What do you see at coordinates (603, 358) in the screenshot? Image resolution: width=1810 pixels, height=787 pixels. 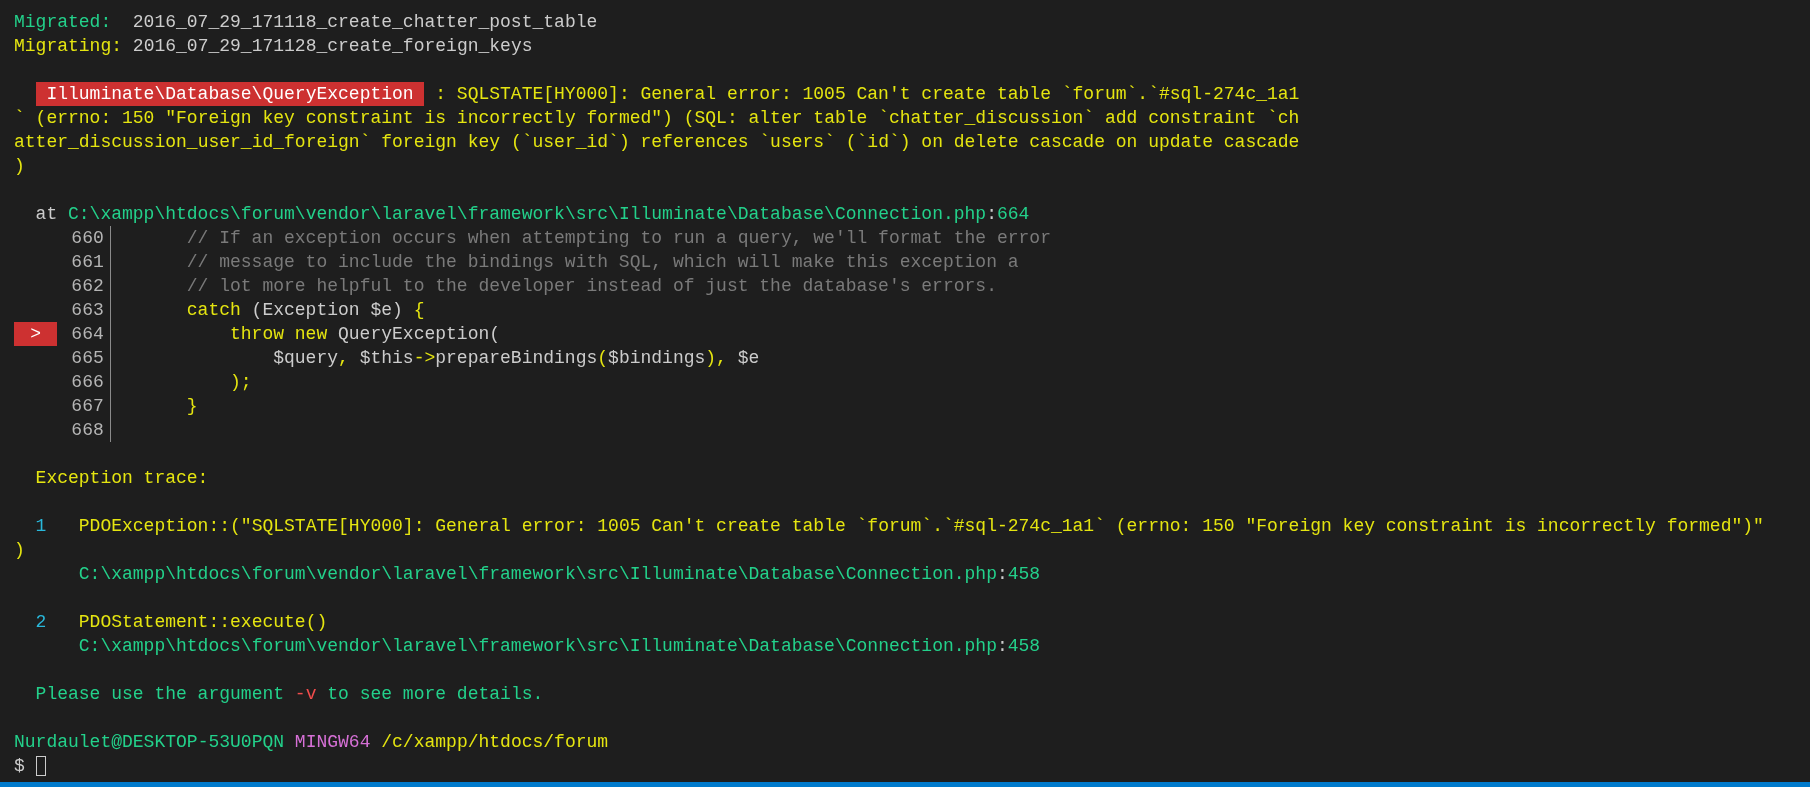 I see `code-text: (` at bounding box center [603, 358].